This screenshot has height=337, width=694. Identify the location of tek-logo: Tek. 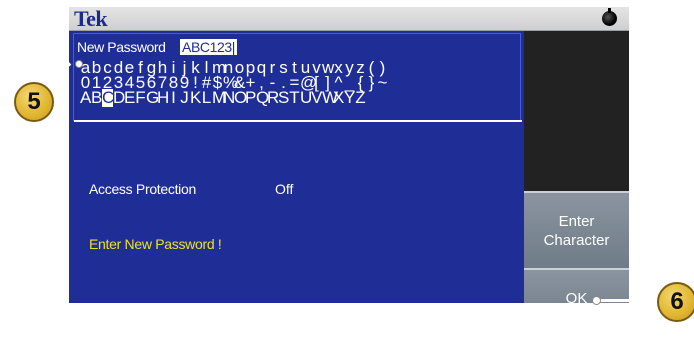
(91, 19).